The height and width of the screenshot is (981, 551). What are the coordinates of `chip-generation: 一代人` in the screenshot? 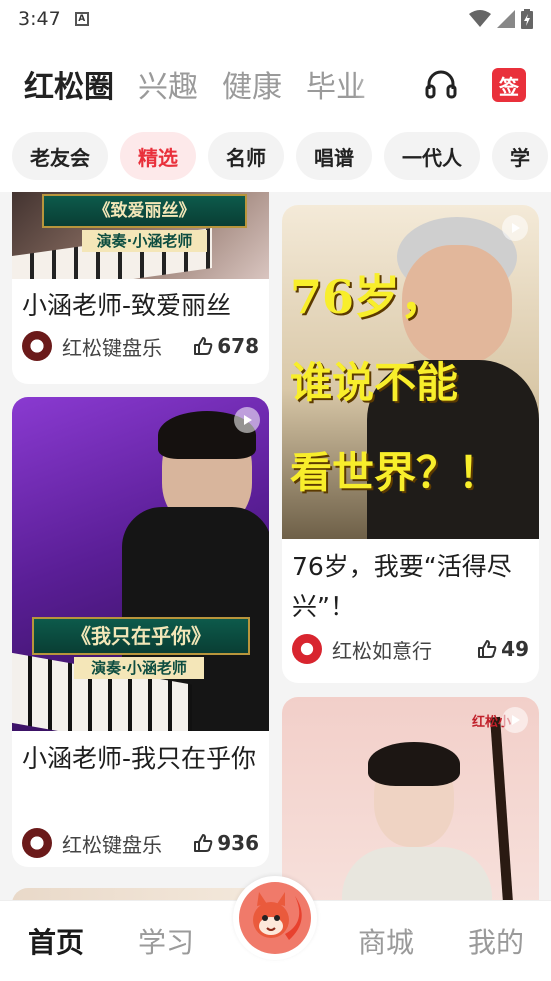 It's located at (432, 156).